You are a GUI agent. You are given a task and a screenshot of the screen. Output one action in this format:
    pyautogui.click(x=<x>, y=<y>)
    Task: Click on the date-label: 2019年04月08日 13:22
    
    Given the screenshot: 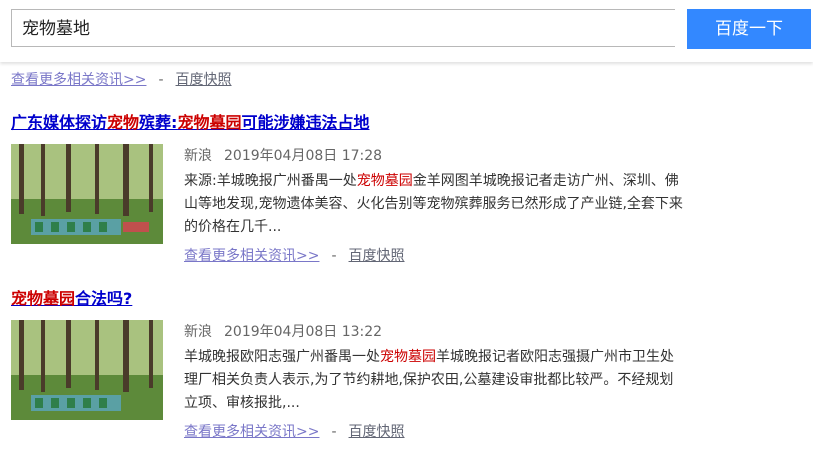 What is the action you would take?
    pyautogui.click(x=303, y=332)
    